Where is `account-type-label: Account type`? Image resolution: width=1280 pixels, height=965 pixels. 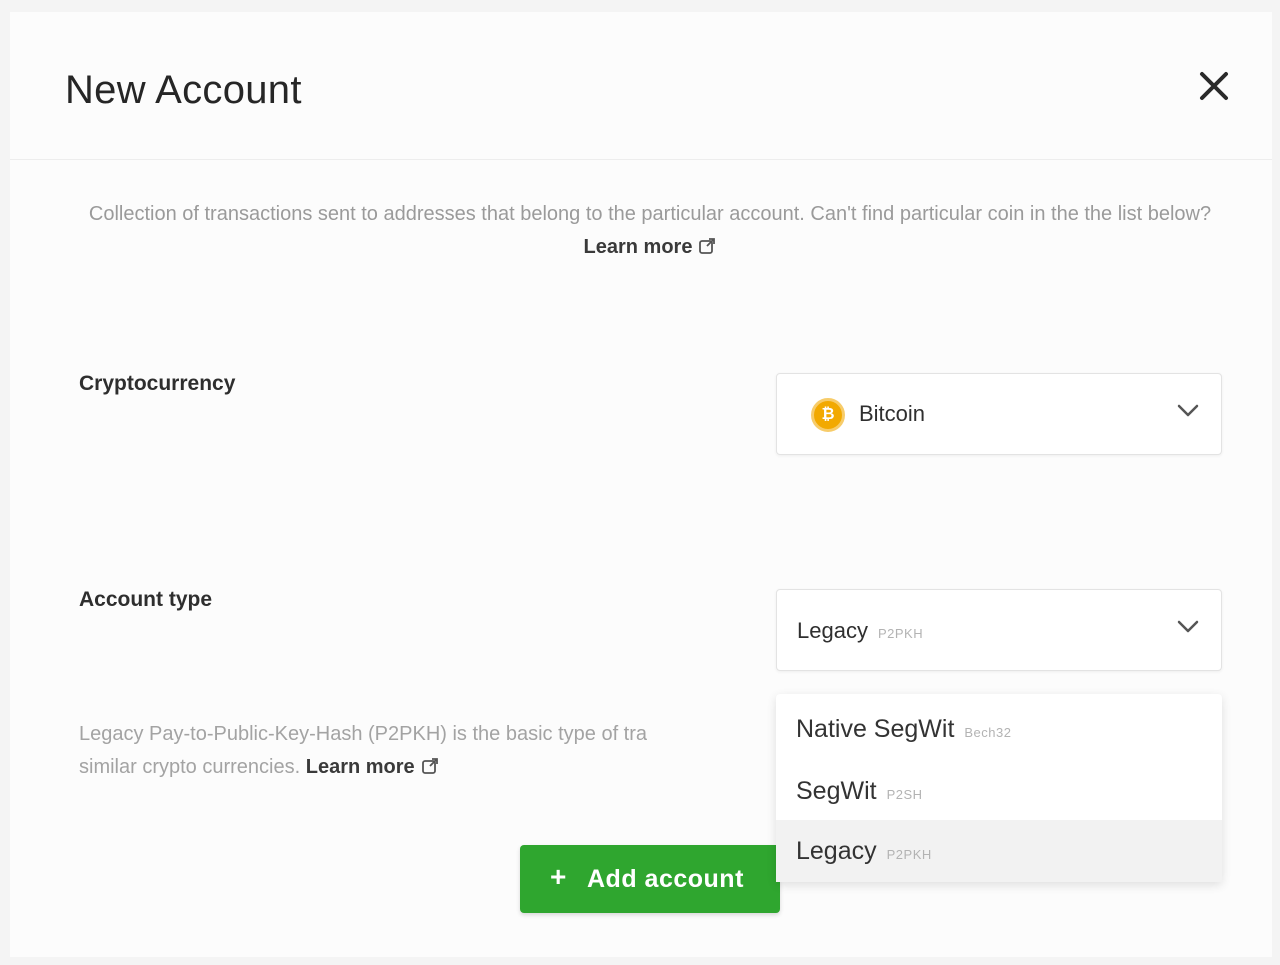 account-type-label: Account type is located at coordinates (146, 599).